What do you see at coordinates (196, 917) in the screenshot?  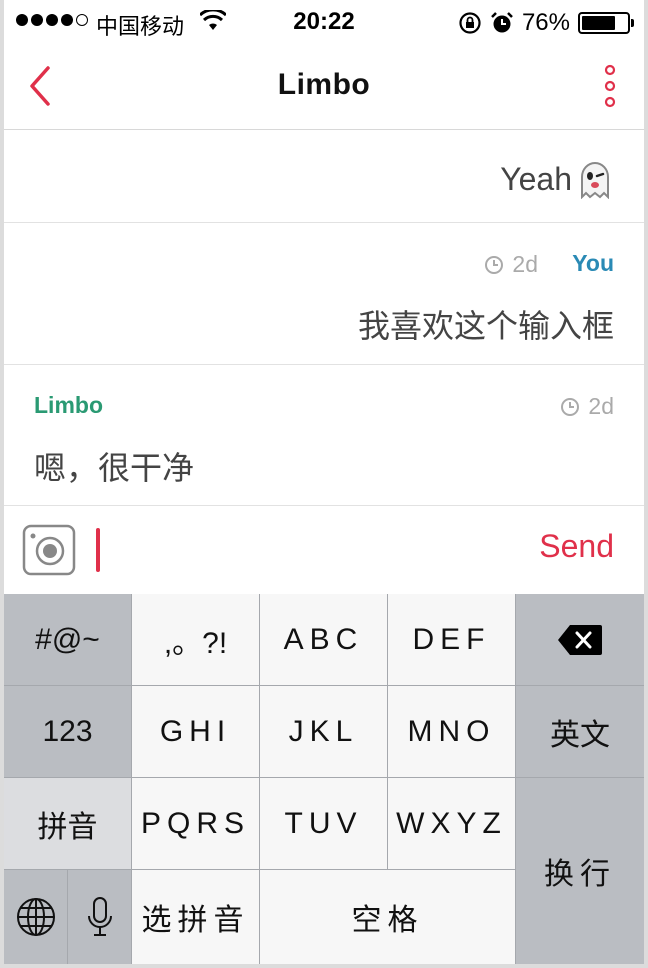 I see `key-select-pinyin: 选拼音` at bounding box center [196, 917].